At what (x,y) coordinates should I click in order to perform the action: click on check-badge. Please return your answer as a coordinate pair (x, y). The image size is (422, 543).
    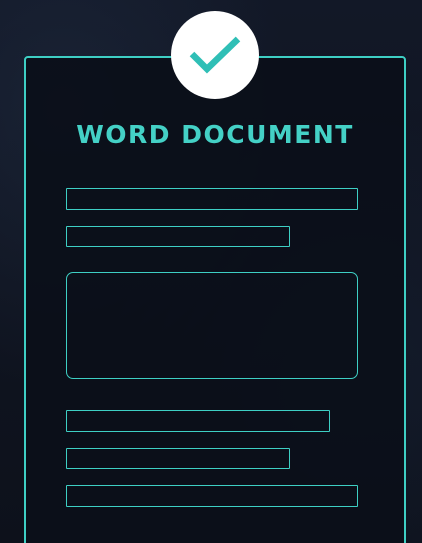
    Looking at the image, I should click on (215, 55).